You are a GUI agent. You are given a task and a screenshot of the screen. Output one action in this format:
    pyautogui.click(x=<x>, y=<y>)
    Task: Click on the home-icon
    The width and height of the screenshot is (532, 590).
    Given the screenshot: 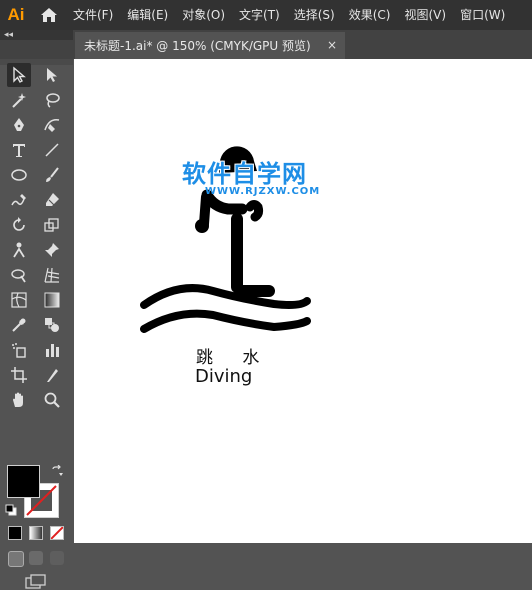 What is the action you would take?
    pyautogui.click(x=49, y=15)
    